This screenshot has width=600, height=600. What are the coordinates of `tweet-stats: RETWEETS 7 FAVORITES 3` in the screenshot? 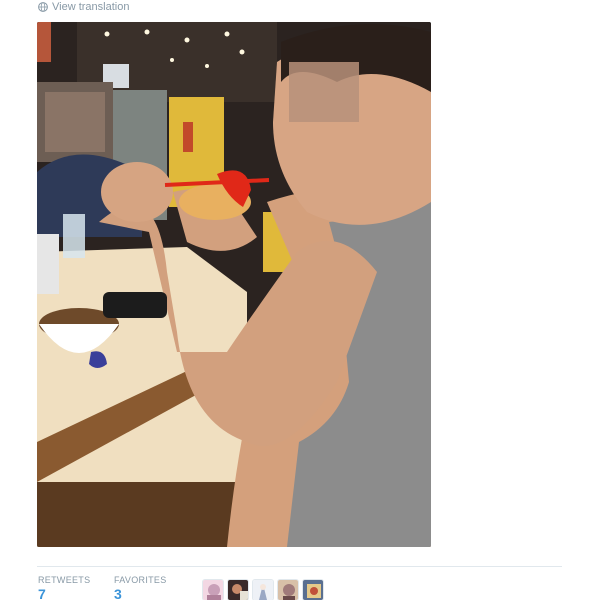 It's located at (299, 583).